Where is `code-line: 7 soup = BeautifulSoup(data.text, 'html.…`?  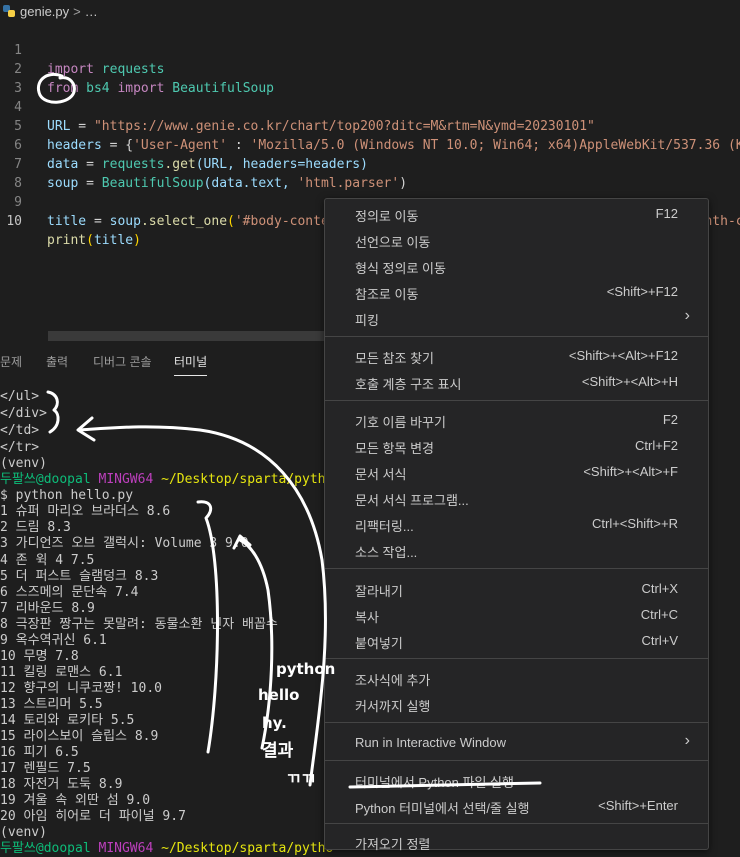
code-line: 7 soup = BeautifulSoup(data.text, 'html.… is located at coordinates (203, 163).